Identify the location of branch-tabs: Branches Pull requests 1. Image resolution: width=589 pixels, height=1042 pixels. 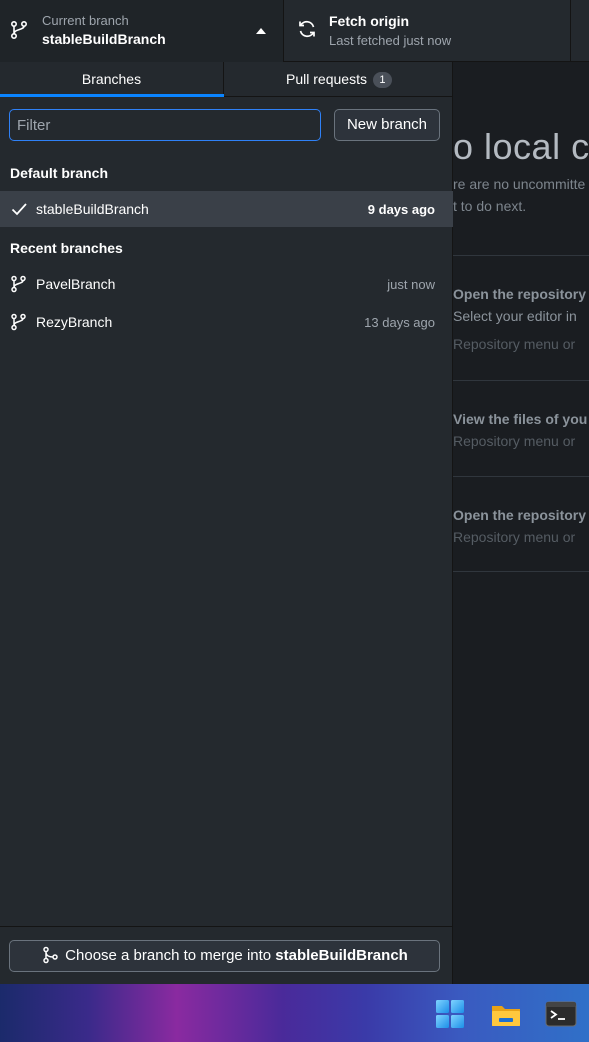
(226, 79).